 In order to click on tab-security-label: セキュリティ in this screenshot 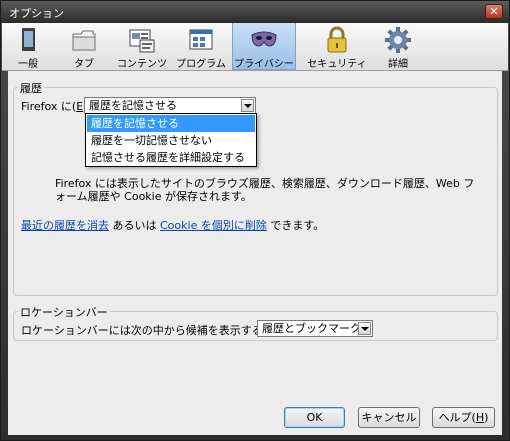, I will do `click(337, 64)`.